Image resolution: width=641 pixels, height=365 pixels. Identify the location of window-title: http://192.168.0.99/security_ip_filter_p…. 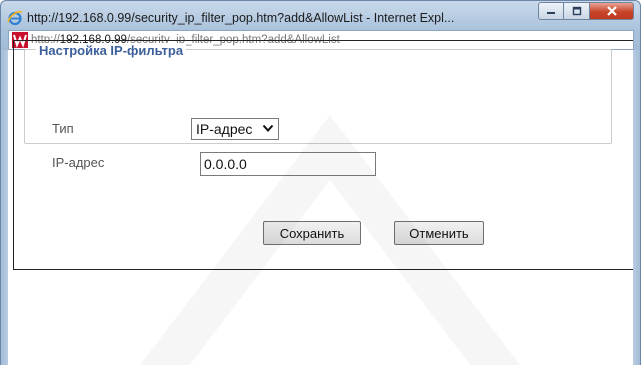
(241, 18).